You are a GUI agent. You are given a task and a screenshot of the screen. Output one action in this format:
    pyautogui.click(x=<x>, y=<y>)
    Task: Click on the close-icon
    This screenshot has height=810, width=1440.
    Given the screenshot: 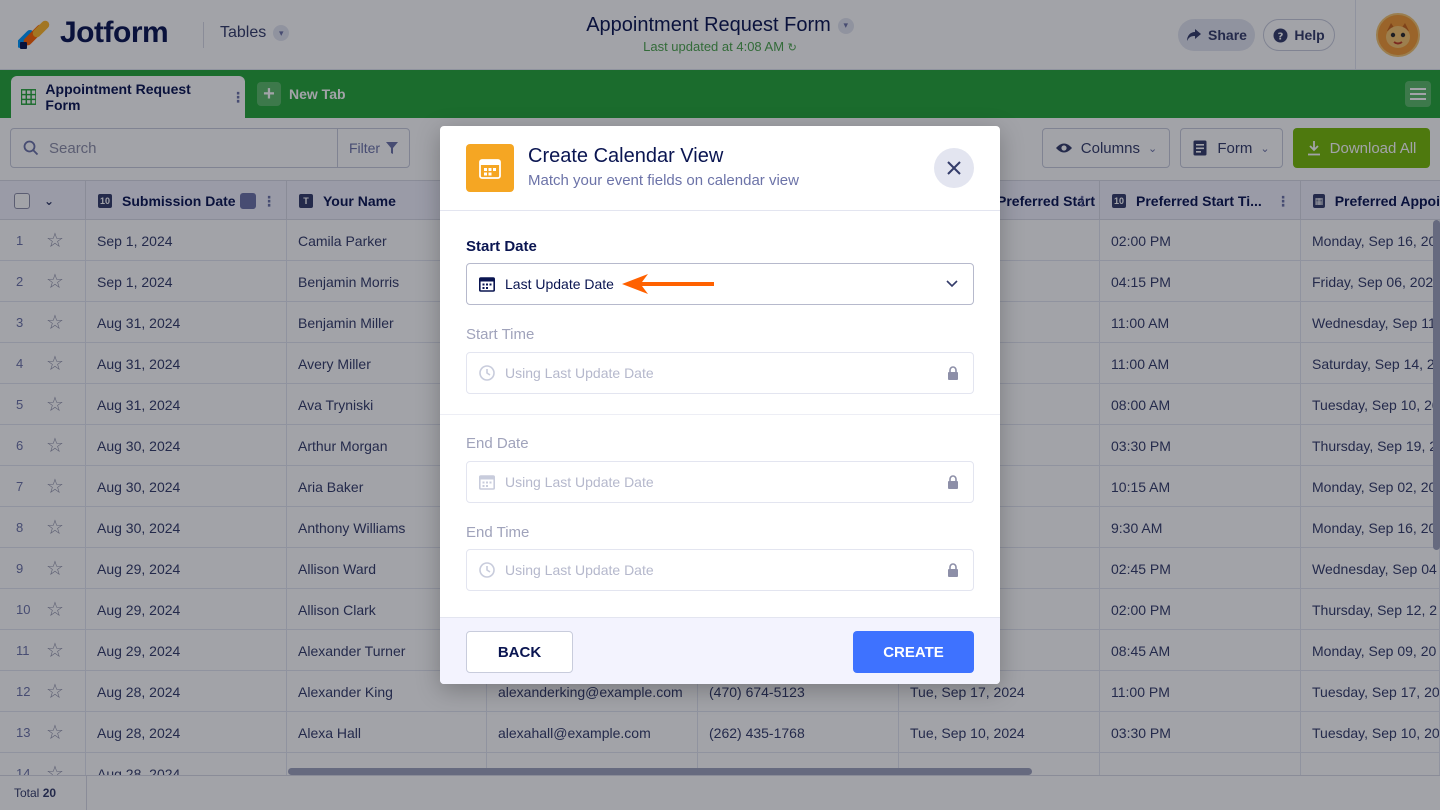 What is the action you would take?
    pyautogui.click(x=954, y=168)
    